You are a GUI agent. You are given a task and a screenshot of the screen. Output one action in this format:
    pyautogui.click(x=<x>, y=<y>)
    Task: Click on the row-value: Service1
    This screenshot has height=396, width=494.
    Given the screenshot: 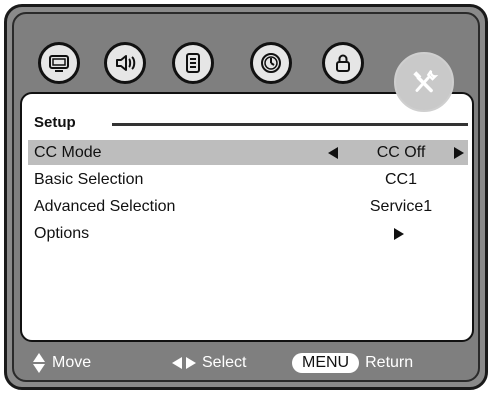 What is the action you would take?
    pyautogui.click(x=401, y=206)
    